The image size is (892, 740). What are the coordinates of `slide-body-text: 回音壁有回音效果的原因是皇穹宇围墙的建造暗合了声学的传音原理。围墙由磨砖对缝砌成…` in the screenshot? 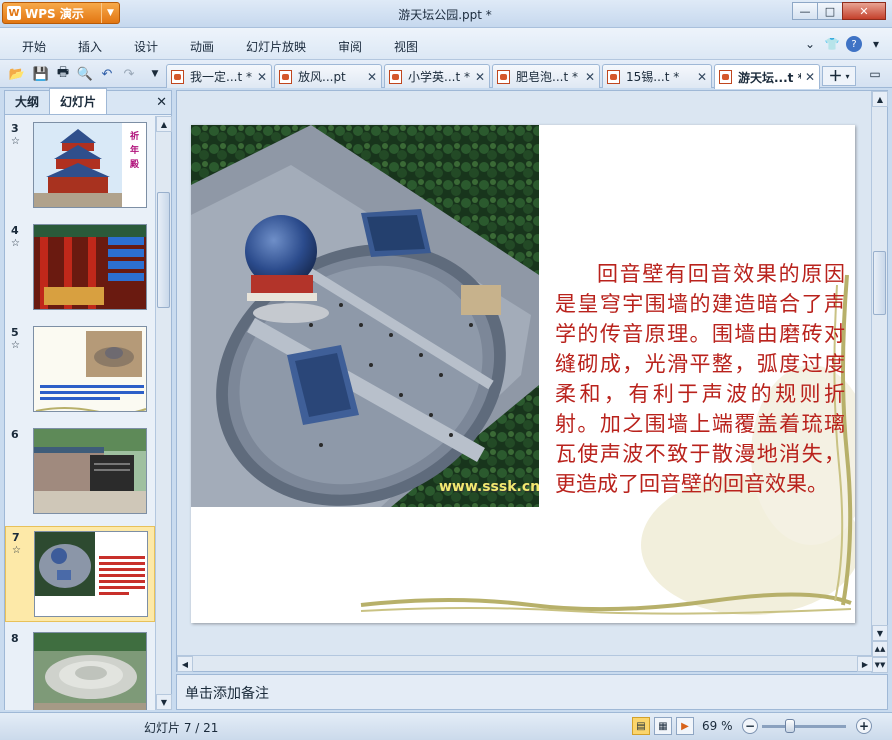 It's located at (700, 379).